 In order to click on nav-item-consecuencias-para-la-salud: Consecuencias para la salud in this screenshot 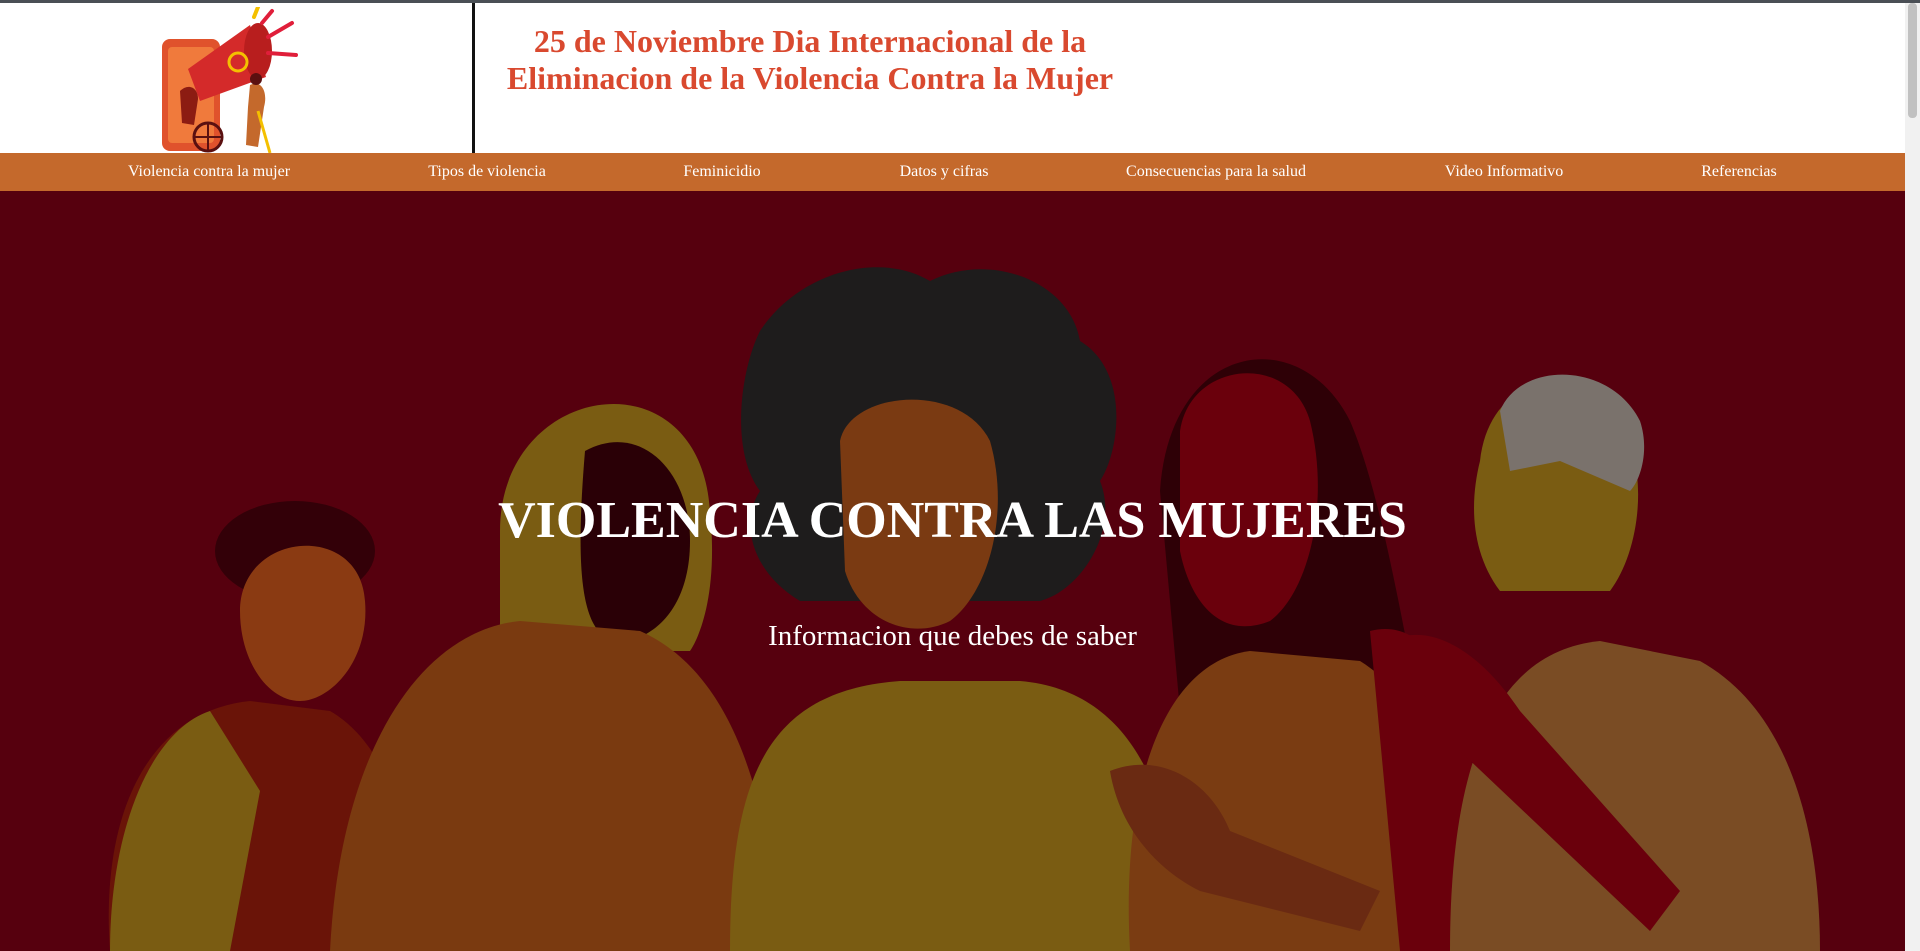, I will do `click(1216, 172)`.